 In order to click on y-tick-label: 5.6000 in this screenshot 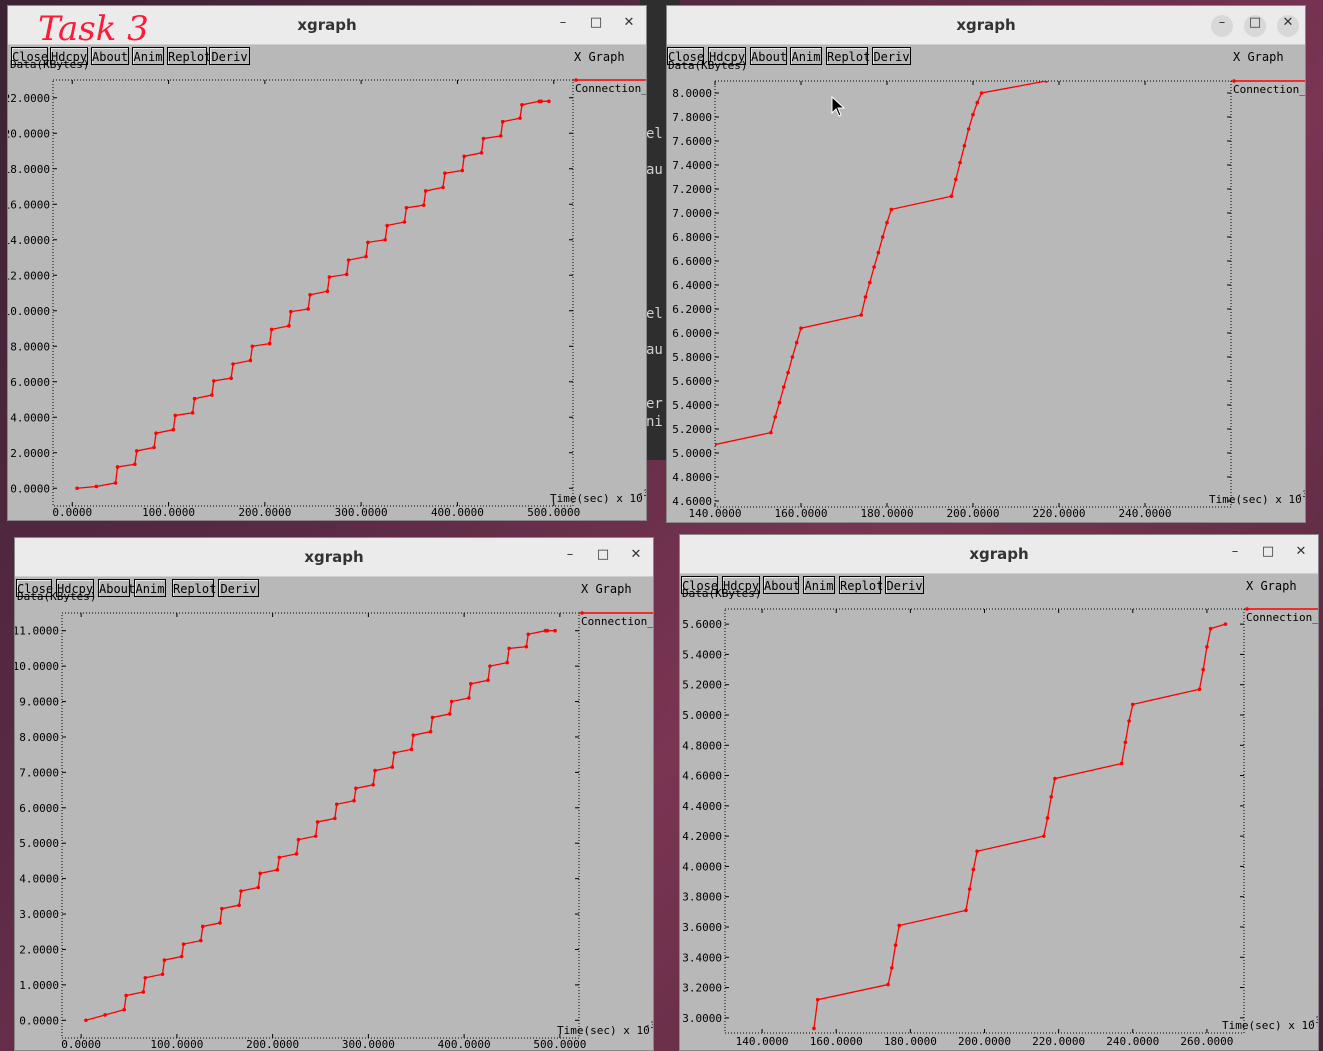, I will do `click(692, 381)`.